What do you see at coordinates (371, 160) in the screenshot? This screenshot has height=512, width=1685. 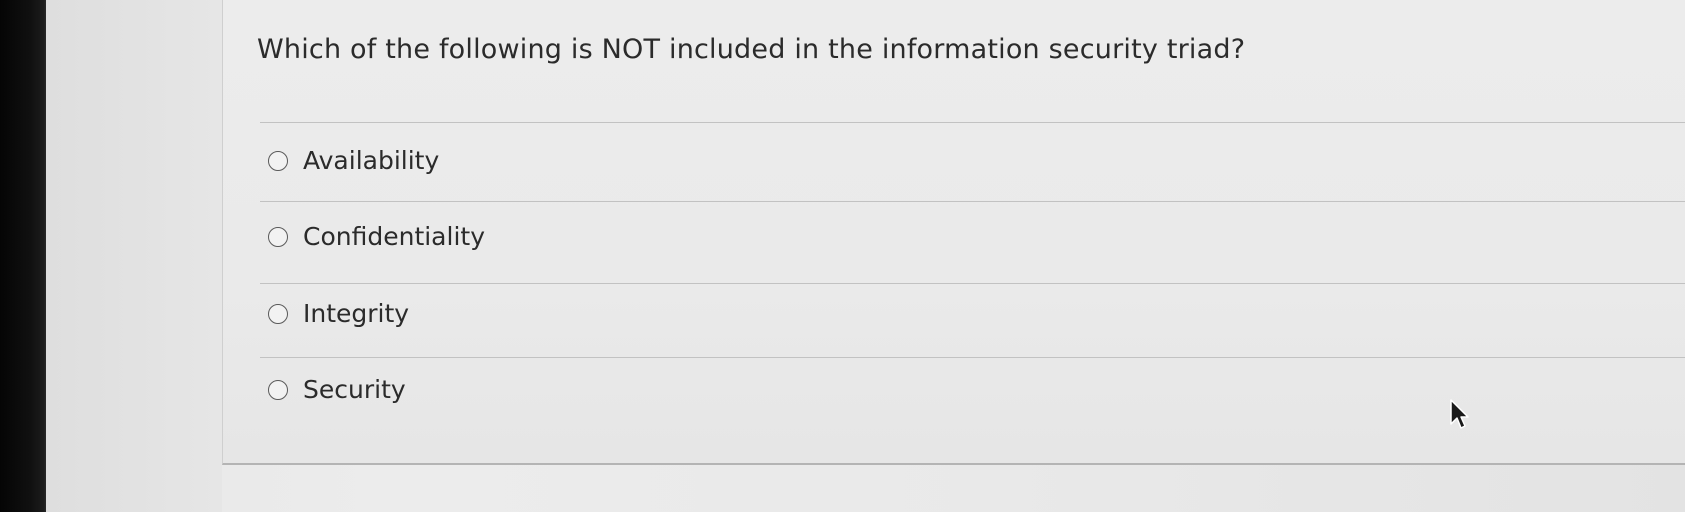 I see `option-label: Availability` at bounding box center [371, 160].